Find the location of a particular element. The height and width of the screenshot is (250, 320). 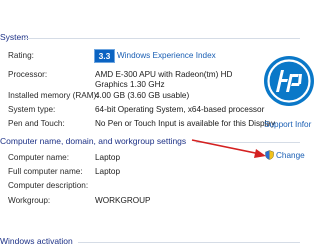

hp-logo is located at coordinates (289, 81).